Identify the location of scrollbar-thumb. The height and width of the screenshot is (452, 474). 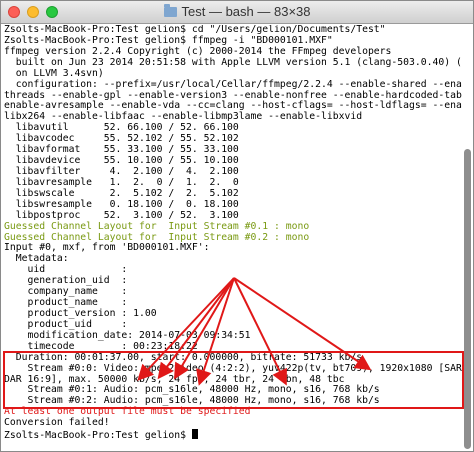
(467, 299).